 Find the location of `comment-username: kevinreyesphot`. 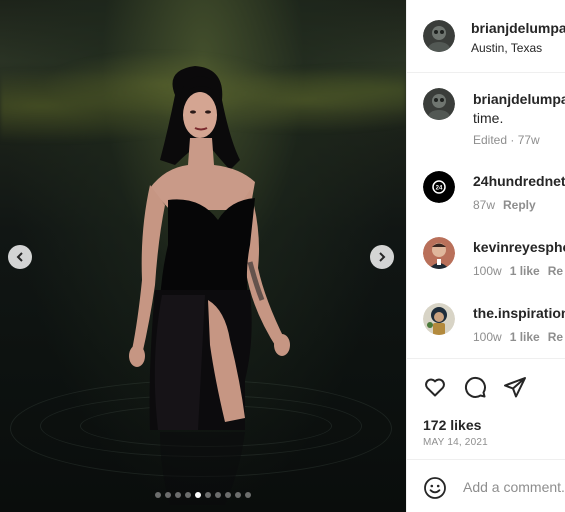

comment-username: kevinreyesphot is located at coordinates (519, 247).